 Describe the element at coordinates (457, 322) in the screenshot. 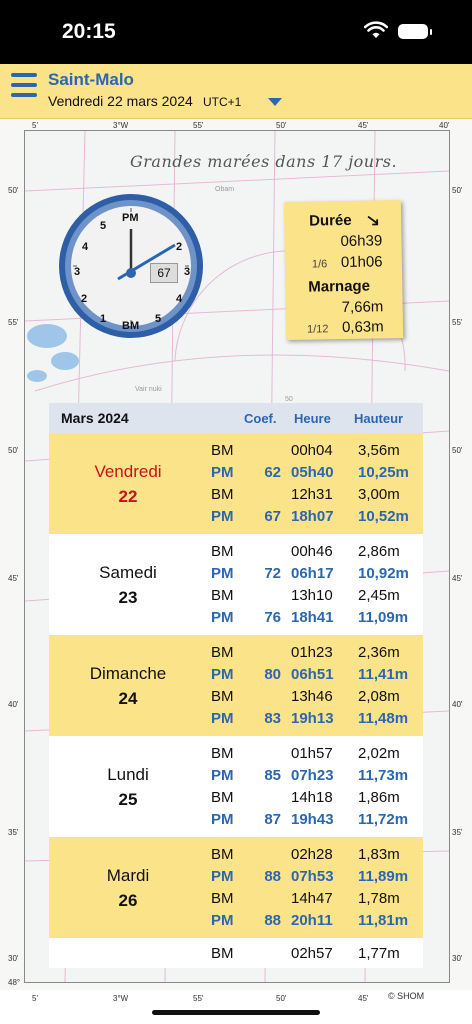

I see `map-coord-right: 55'` at that location.